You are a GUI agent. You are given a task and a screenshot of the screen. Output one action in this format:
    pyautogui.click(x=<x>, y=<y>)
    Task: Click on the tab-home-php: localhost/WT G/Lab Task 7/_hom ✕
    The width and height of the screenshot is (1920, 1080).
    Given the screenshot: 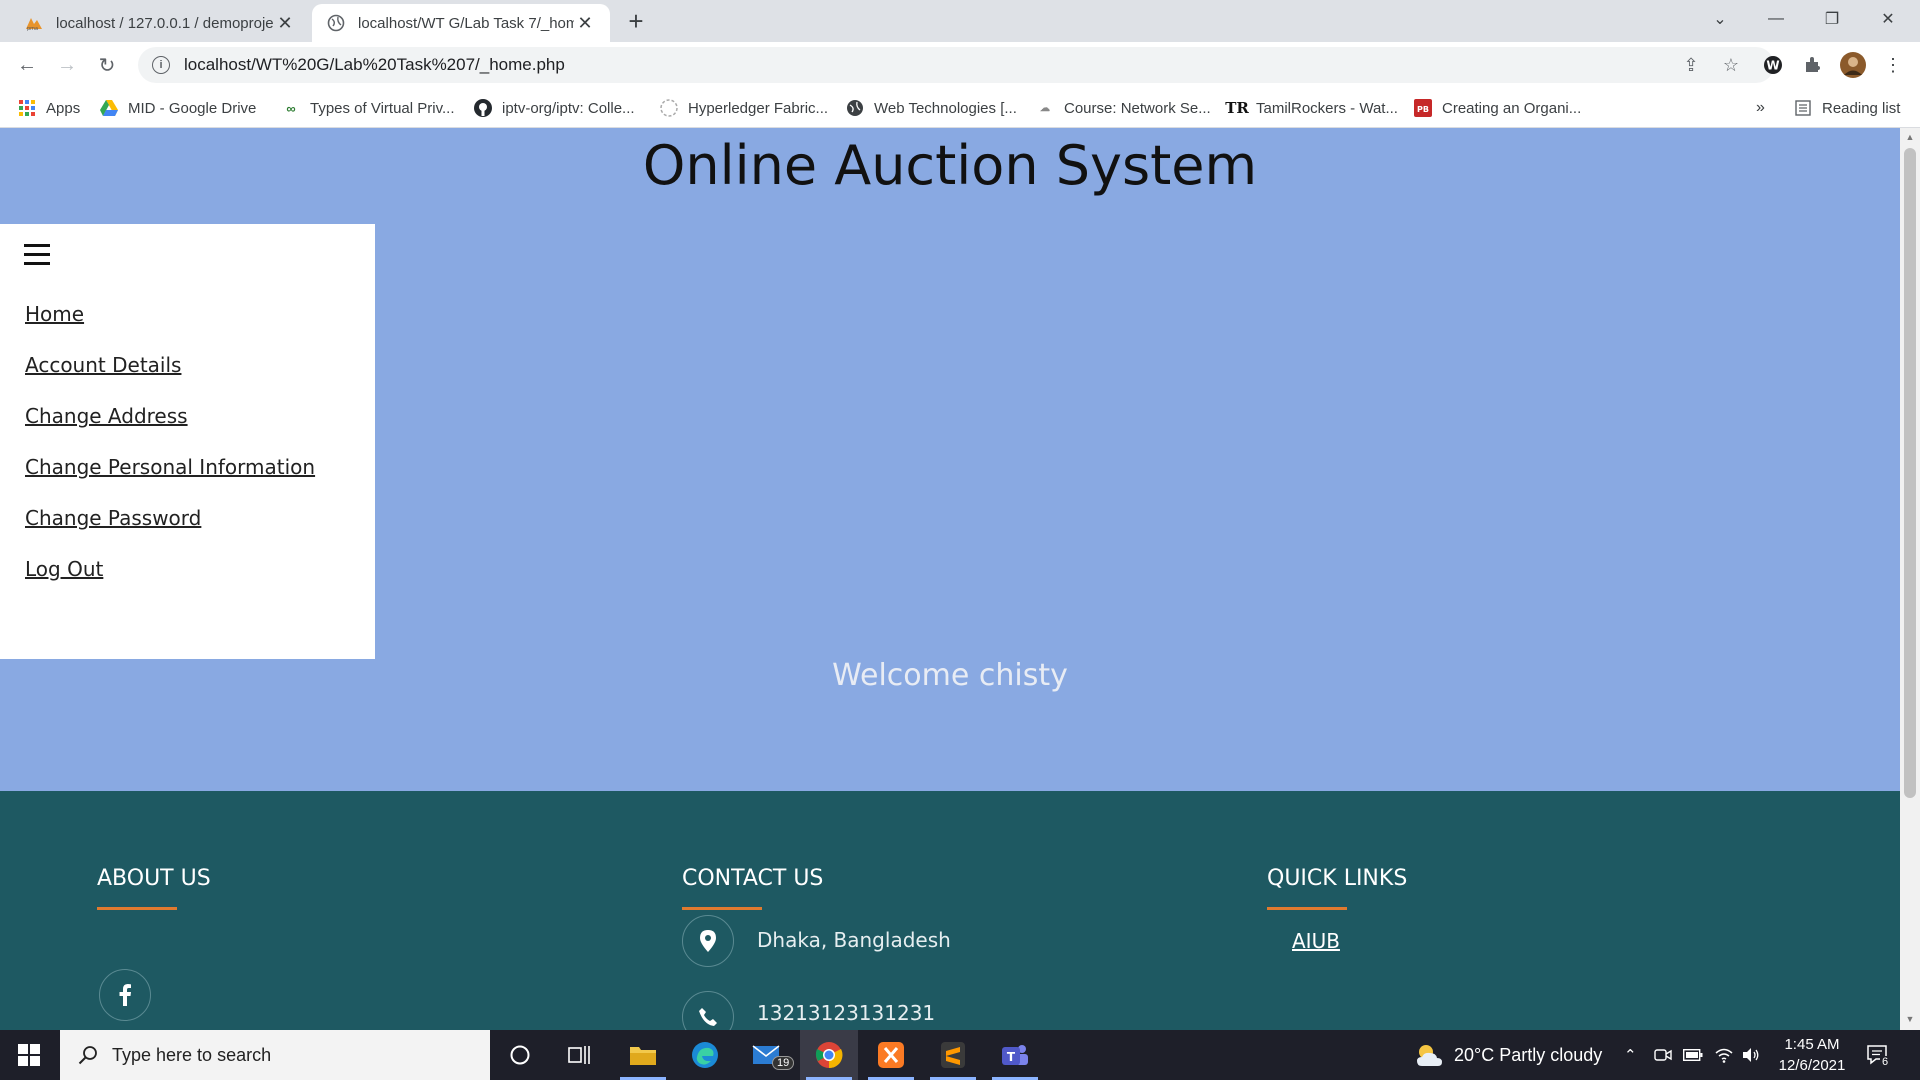 What is the action you would take?
    pyautogui.click(x=461, y=23)
    